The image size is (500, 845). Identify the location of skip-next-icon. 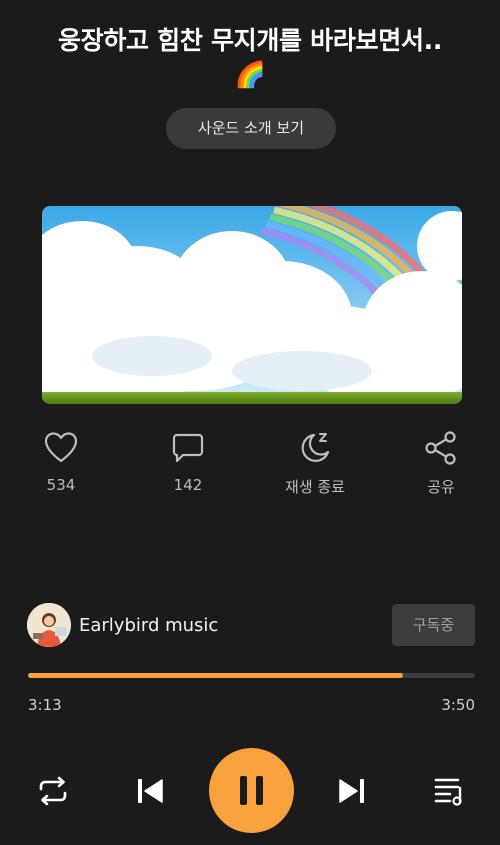
(351, 791).